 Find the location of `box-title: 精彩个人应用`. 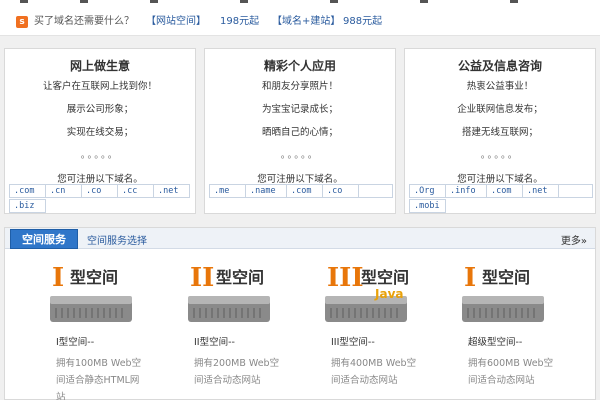

box-title: 精彩个人应用 is located at coordinates (299, 66).